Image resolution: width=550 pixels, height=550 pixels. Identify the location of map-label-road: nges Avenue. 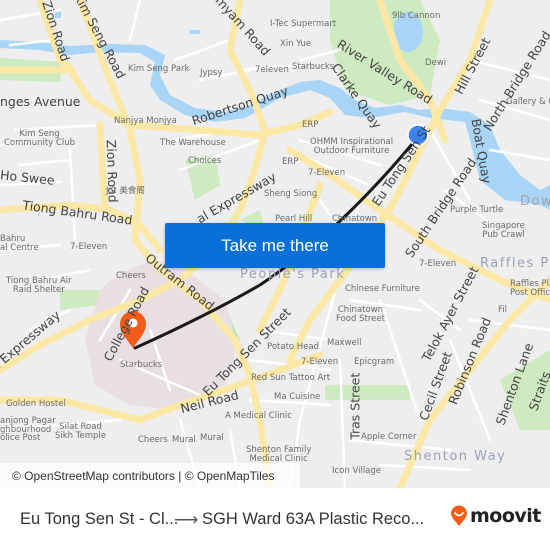
(40, 101).